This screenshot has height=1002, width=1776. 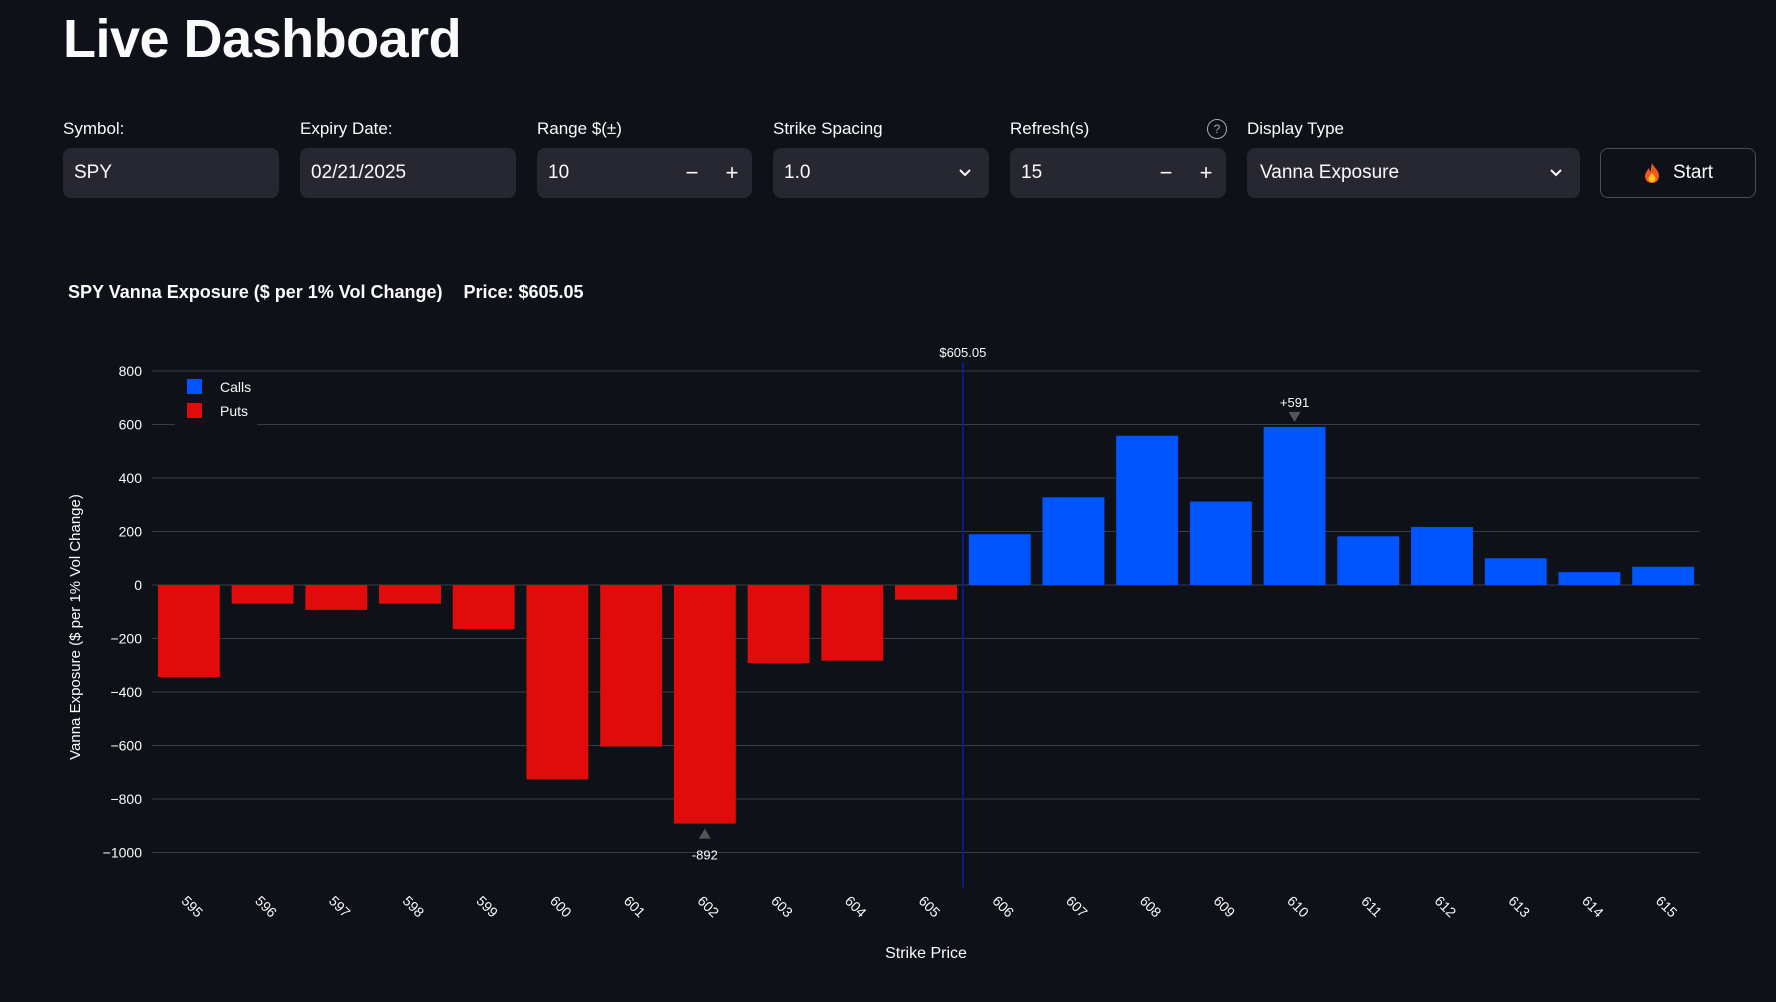 What do you see at coordinates (782, 907) in the screenshot?
I see `x-tick-label: 603` at bounding box center [782, 907].